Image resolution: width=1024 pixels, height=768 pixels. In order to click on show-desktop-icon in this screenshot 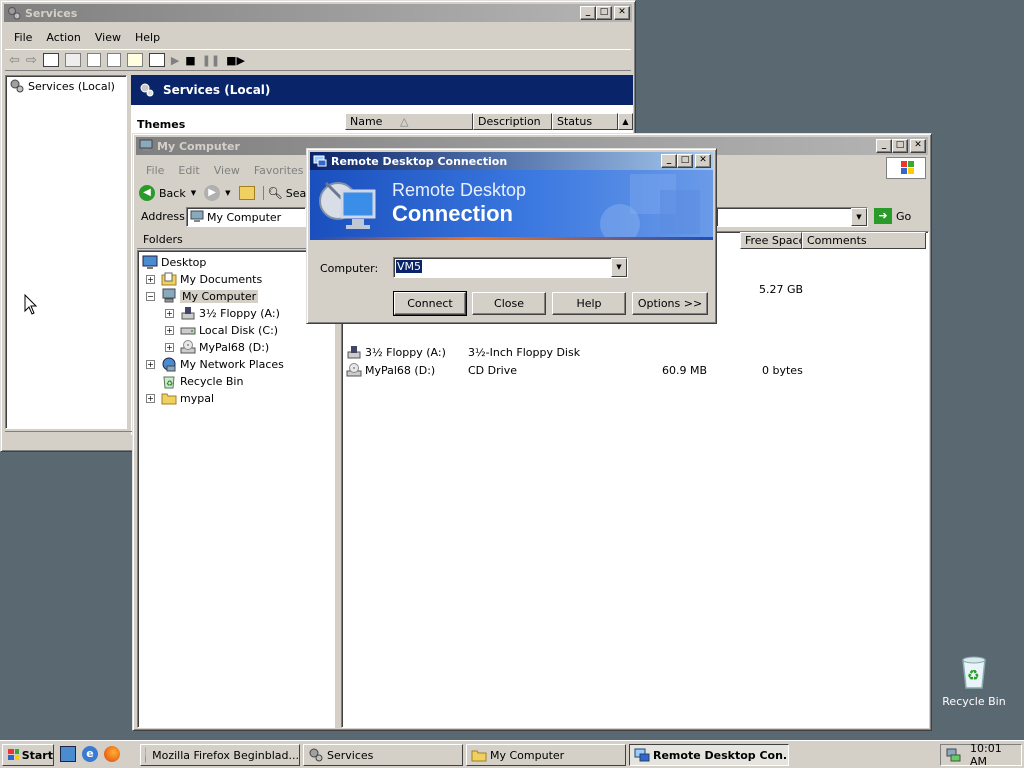, I will do `click(68, 754)`.